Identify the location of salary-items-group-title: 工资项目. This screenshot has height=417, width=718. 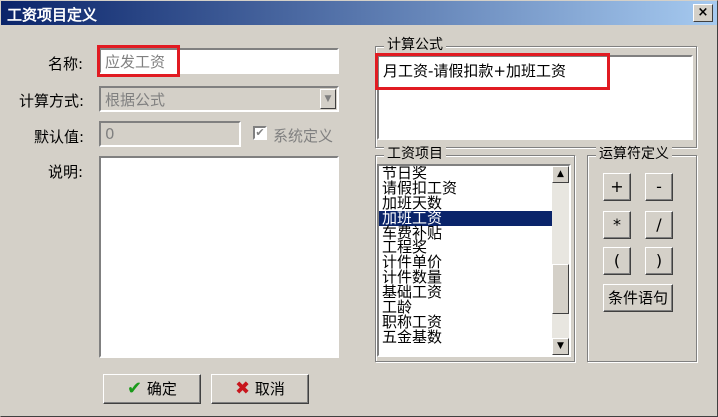
(415, 154).